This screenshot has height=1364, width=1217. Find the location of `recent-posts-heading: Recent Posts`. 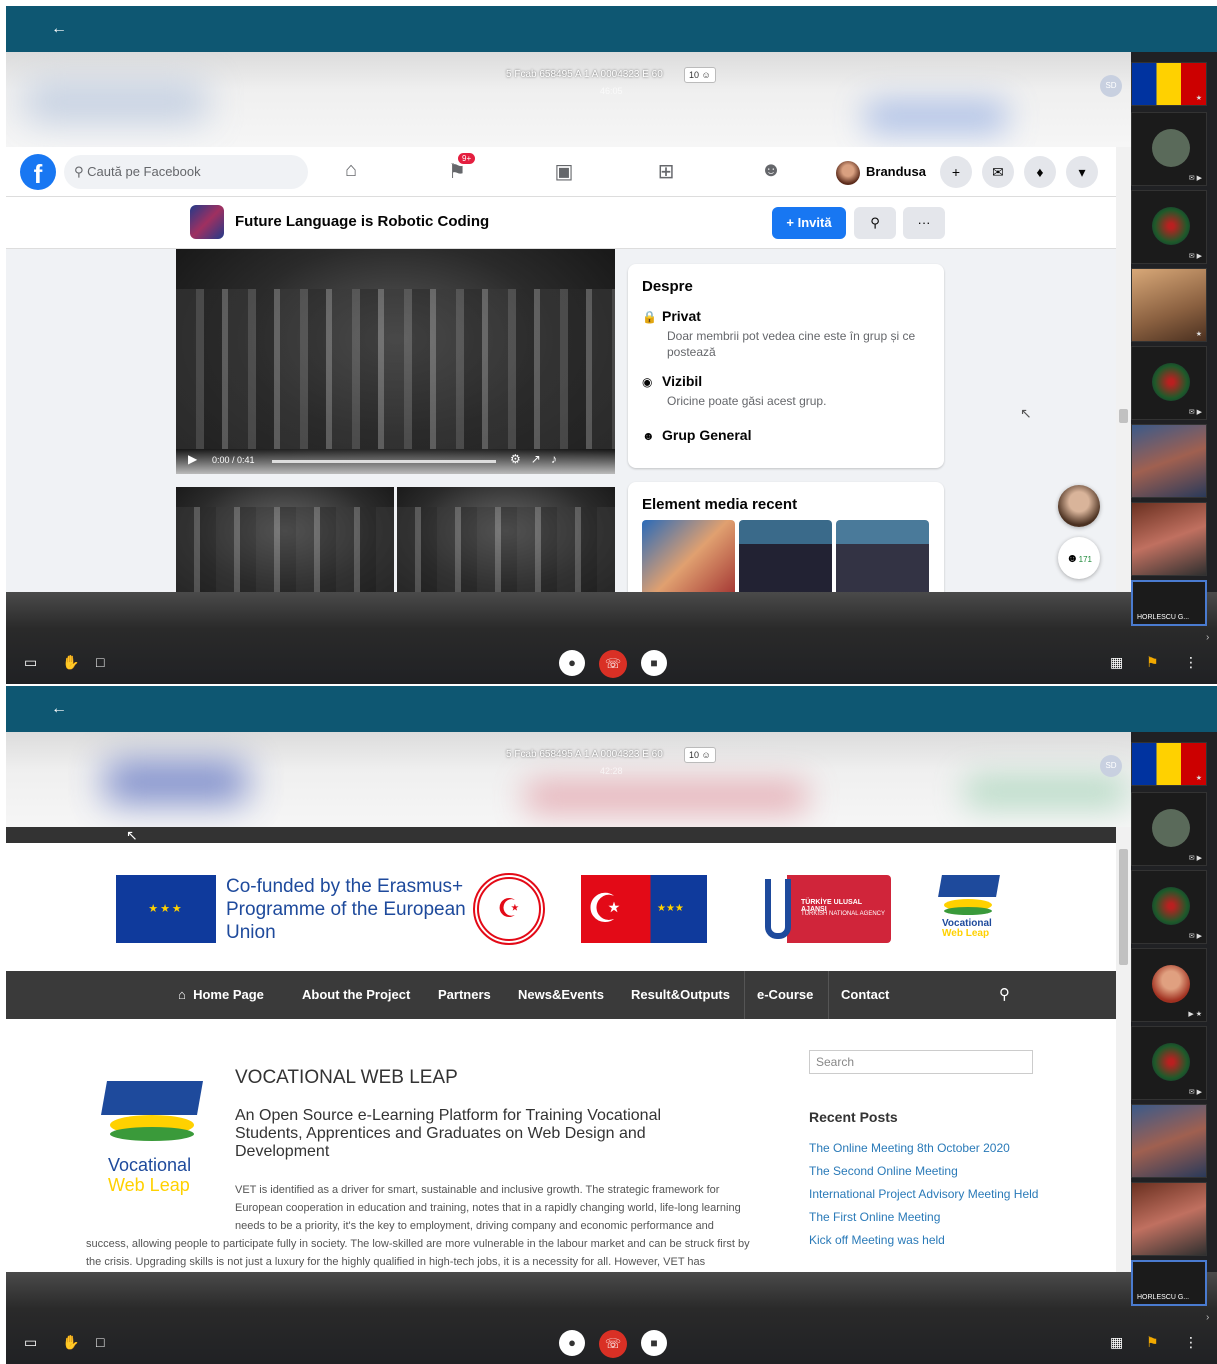

recent-posts-heading: Recent Posts is located at coordinates (853, 1117).